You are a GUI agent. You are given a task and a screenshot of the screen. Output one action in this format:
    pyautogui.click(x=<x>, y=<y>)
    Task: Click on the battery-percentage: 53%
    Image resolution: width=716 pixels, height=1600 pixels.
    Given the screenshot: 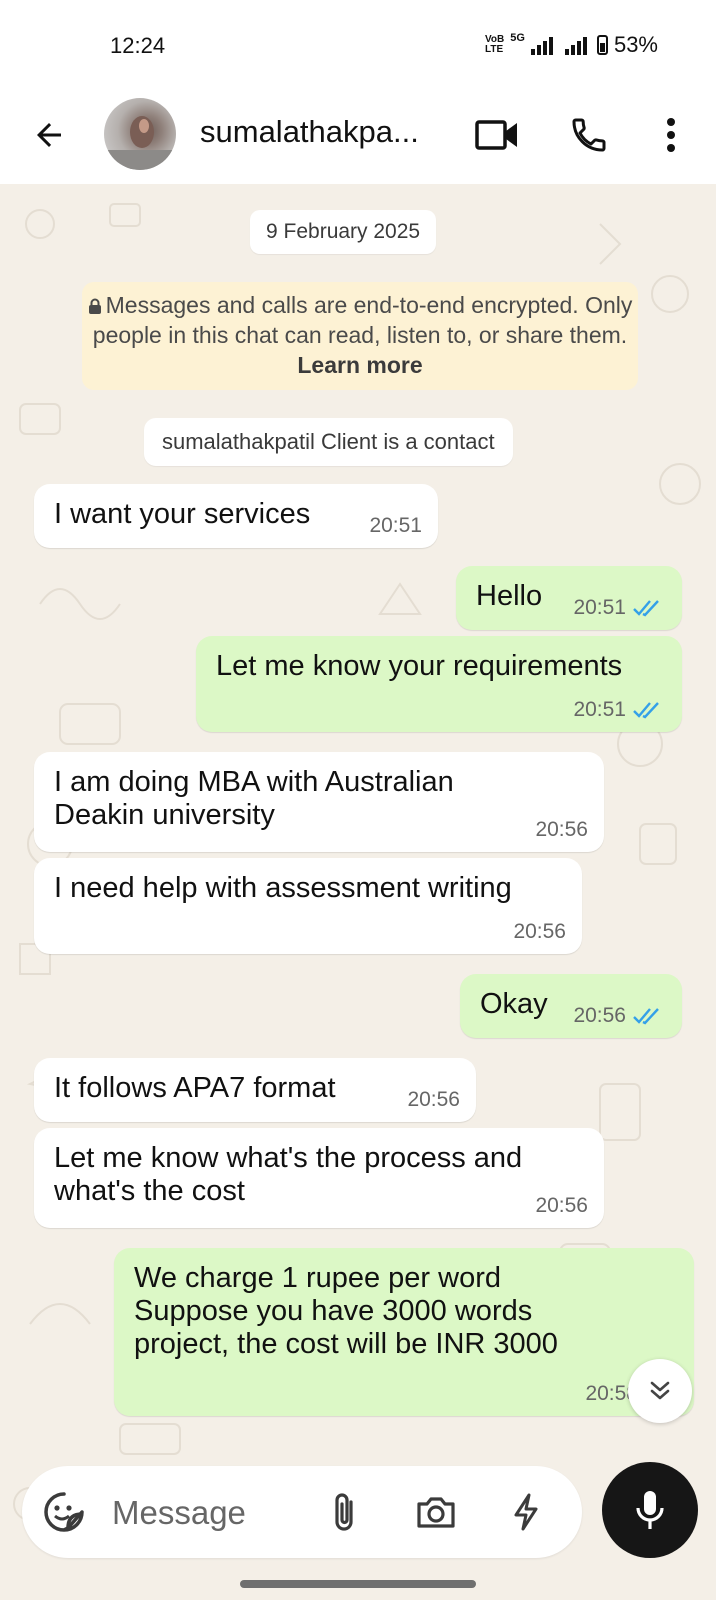 What is the action you would take?
    pyautogui.click(x=635, y=44)
    